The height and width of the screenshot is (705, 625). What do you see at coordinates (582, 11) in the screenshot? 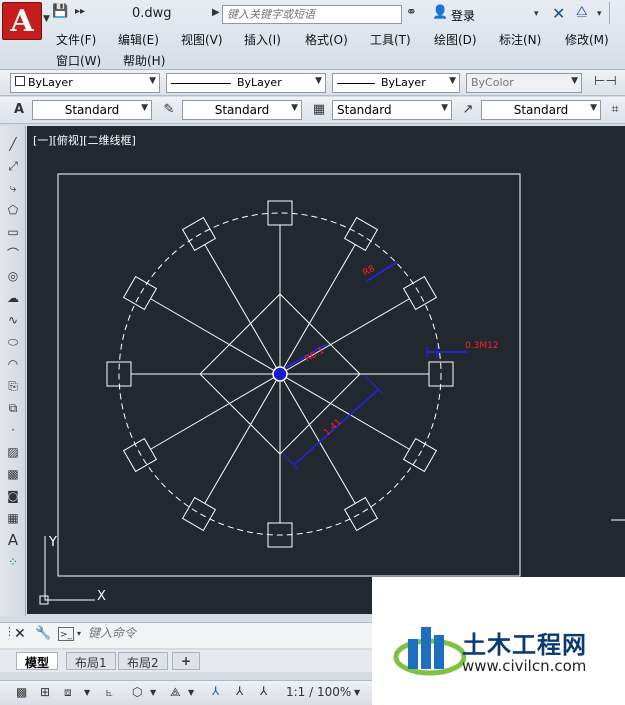
I see `autodesk-360-icon: ⧋` at bounding box center [582, 11].